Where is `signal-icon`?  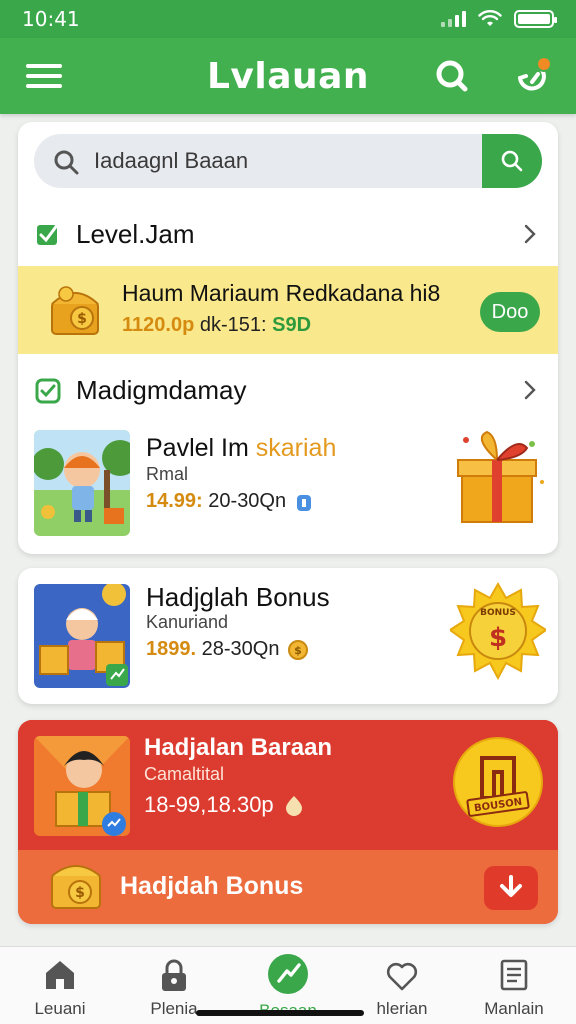 signal-icon is located at coordinates (453, 19).